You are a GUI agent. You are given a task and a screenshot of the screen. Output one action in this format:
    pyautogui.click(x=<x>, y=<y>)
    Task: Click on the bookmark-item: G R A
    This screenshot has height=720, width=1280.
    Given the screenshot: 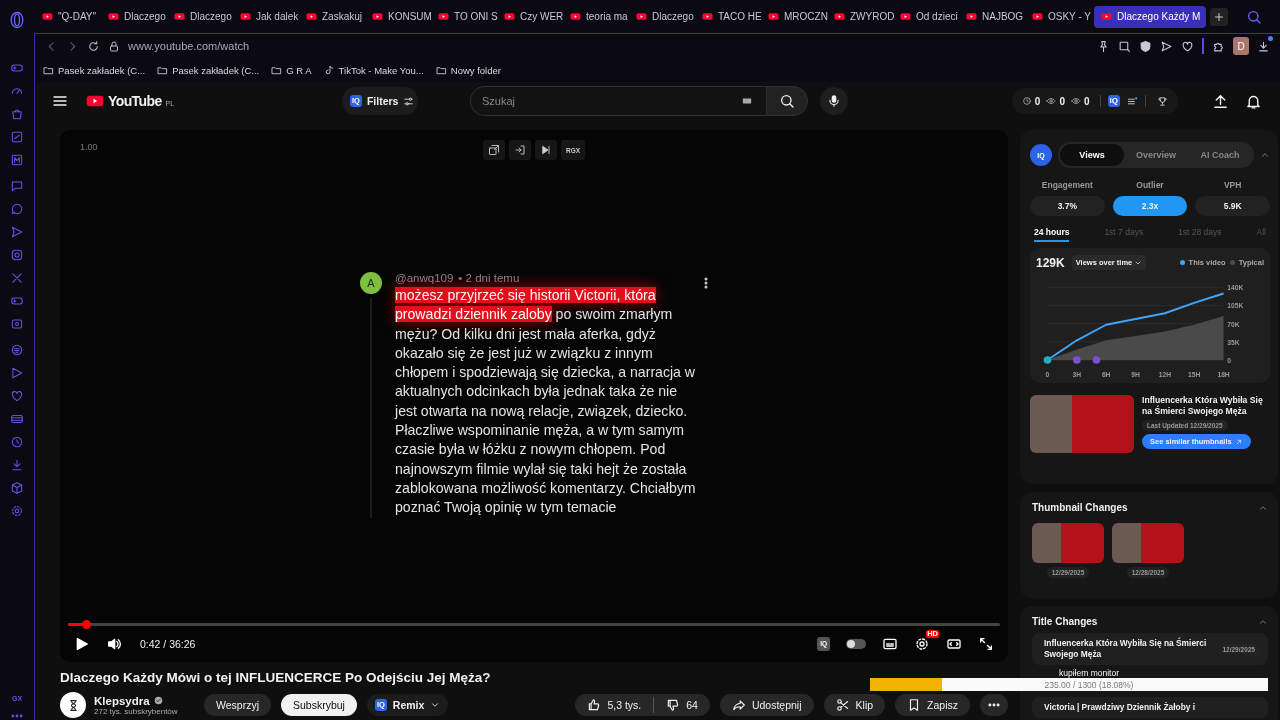 What is the action you would take?
    pyautogui.click(x=291, y=70)
    